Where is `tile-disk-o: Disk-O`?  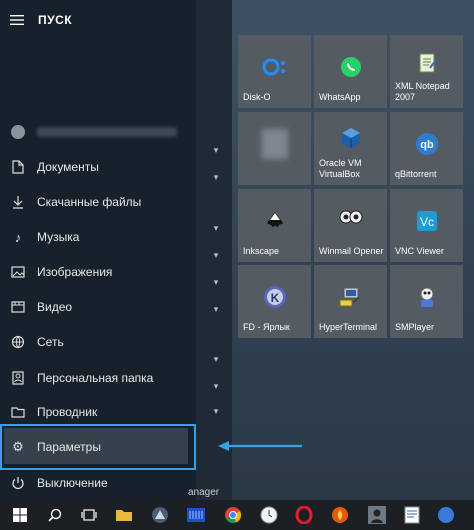 tile-disk-o: Disk-O is located at coordinates (274, 71).